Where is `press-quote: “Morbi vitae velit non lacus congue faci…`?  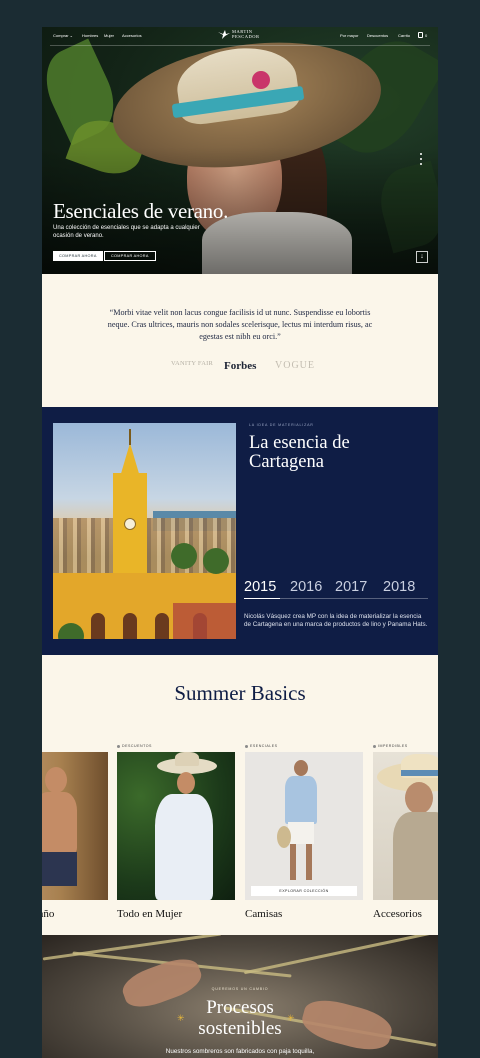
press-quote: “Morbi vitae velit non lacus congue faci… is located at coordinates (240, 324).